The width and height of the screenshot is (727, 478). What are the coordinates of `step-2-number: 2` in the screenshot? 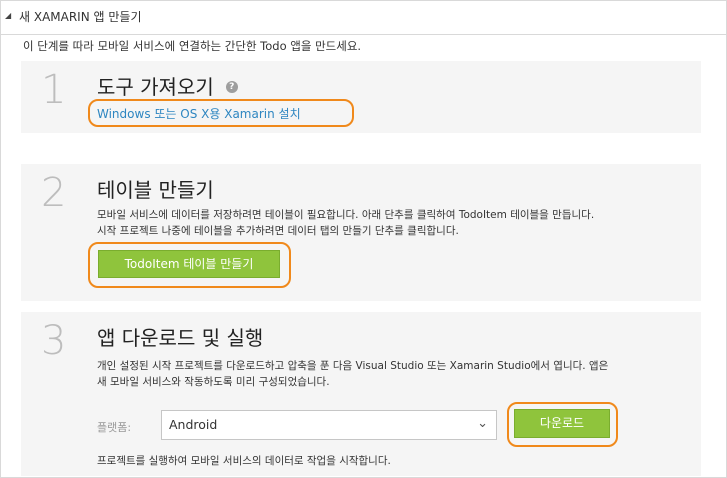 It's located at (54, 193).